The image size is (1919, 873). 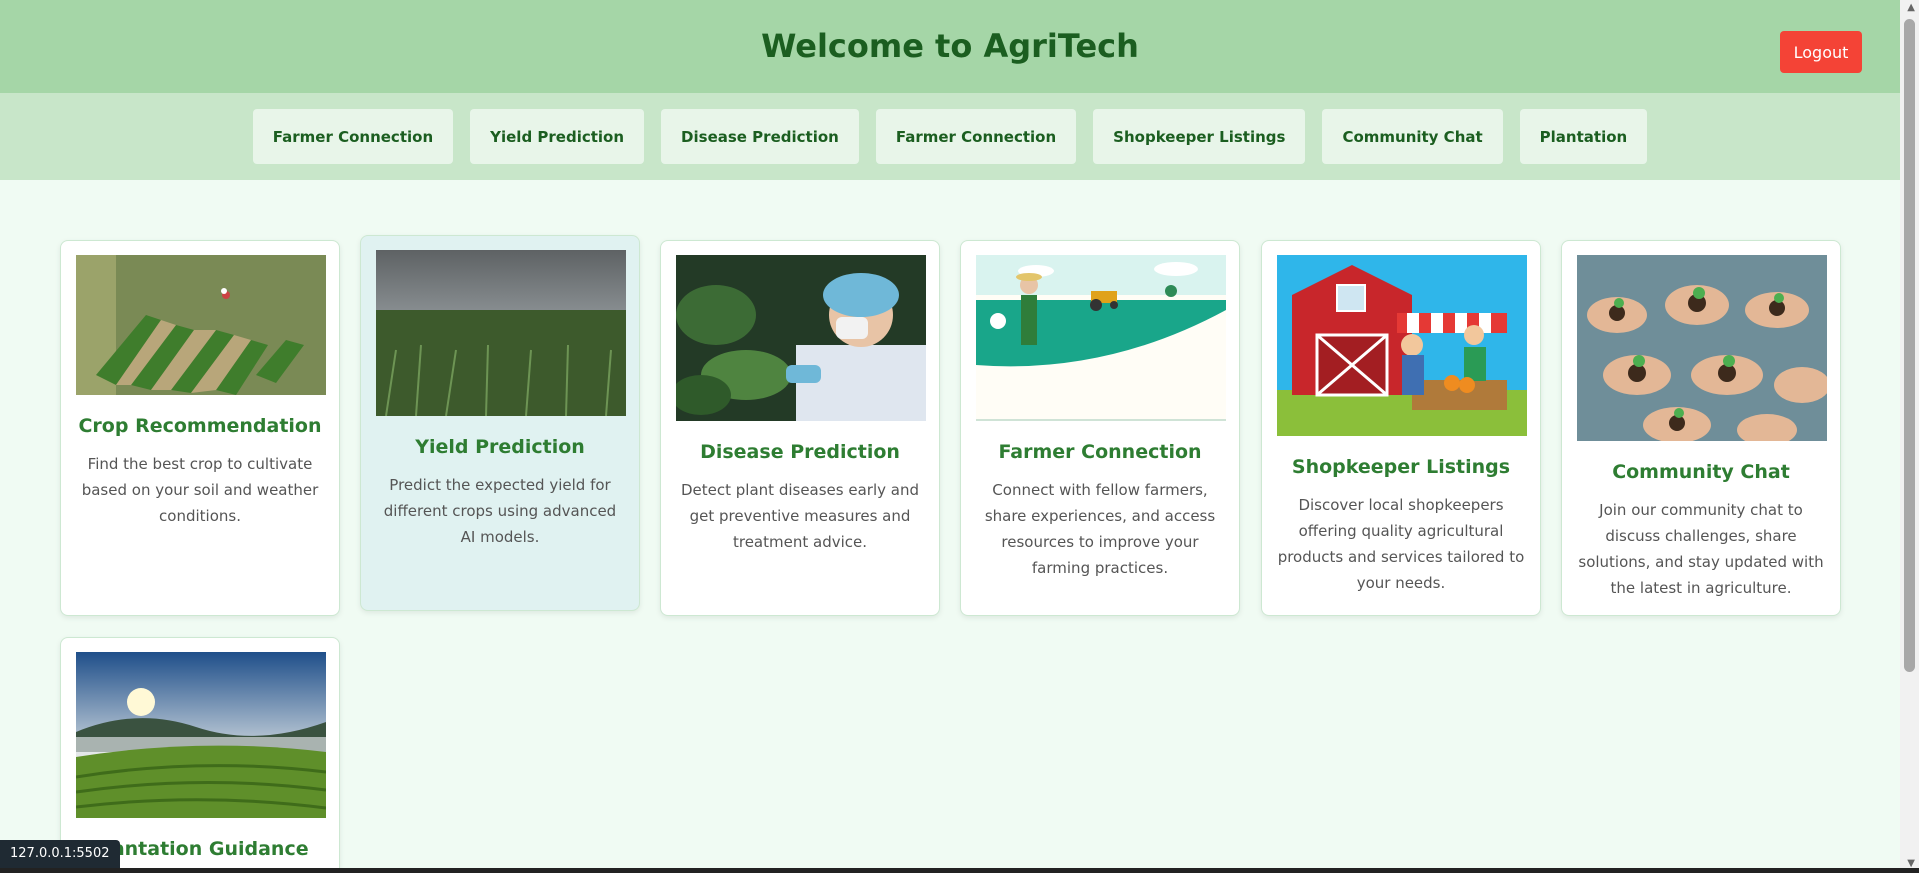 What do you see at coordinates (1100, 452) in the screenshot?
I see `card-title: Farmer Connection` at bounding box center [1100, 452].